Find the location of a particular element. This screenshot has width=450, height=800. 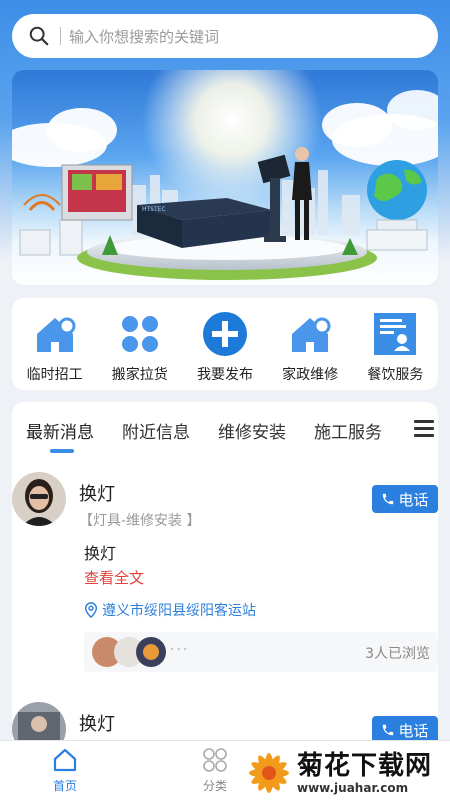

nav-category: 分类 is located at coordinates (215, 770).